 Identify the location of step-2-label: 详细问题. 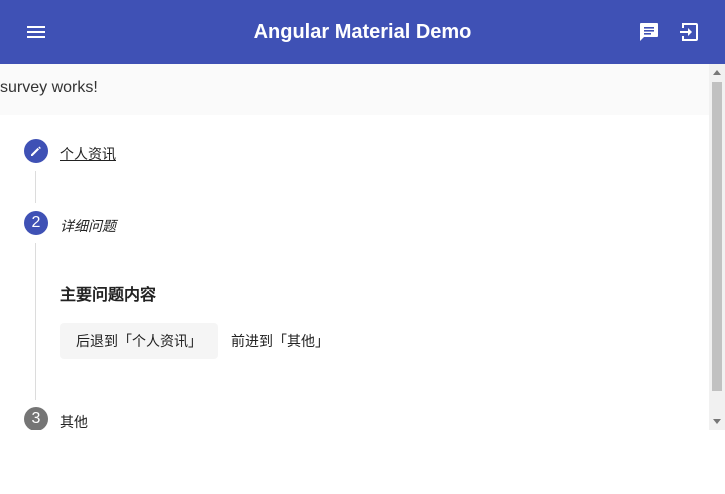
(88, 226).